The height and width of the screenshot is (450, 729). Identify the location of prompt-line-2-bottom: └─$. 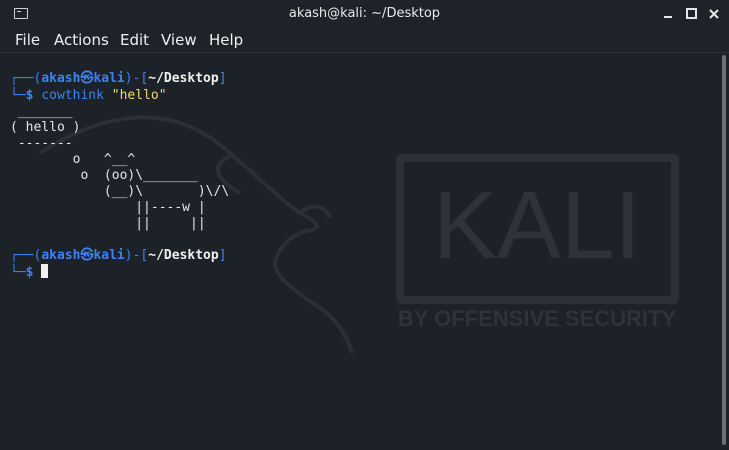
(29, 272).